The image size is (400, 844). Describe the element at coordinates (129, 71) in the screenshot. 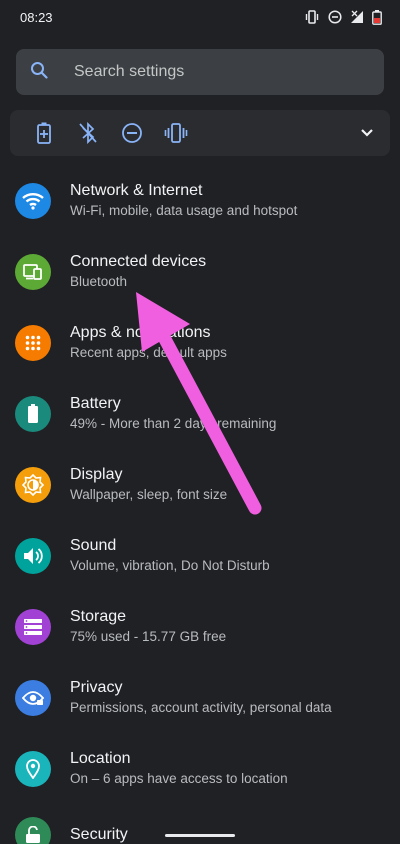

I see `search-placeholder: Search settings` at that location.